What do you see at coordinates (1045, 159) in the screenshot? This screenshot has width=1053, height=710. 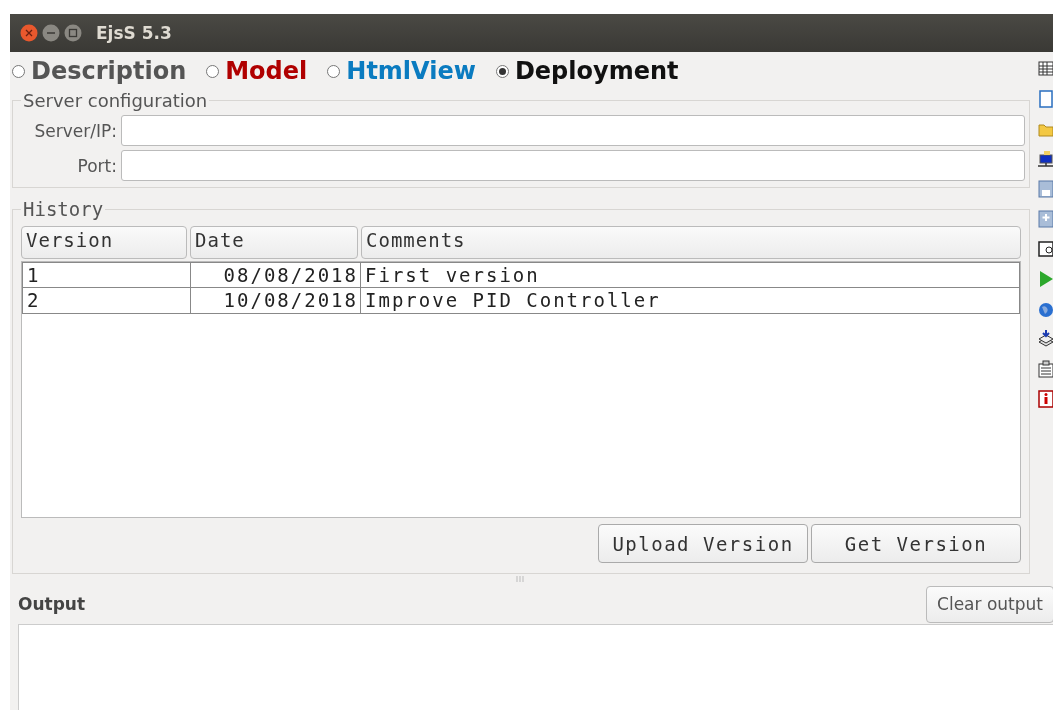 I see `computer-icon` at bounding box center [1045, 159].